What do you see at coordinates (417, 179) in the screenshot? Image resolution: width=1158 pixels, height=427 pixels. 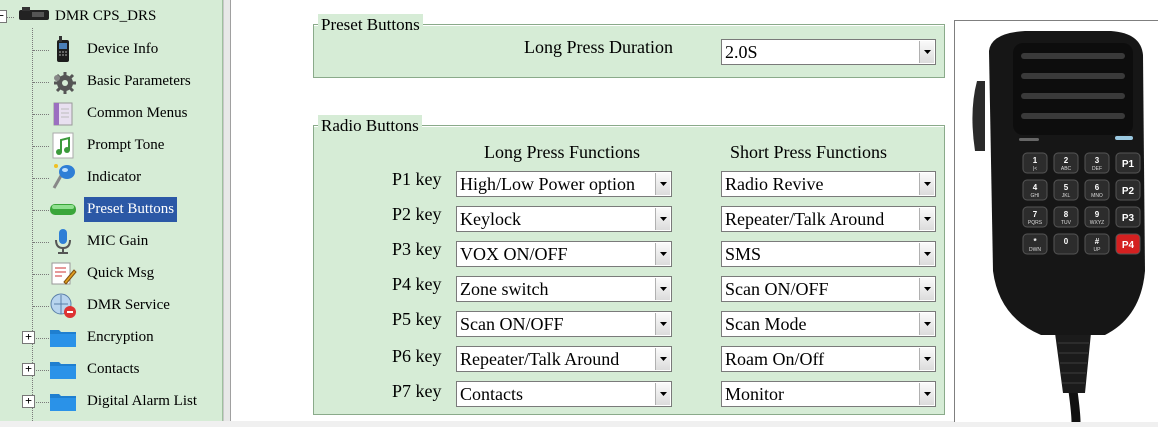 I see `key-label: P1 key` at bounding box center [417, 179].